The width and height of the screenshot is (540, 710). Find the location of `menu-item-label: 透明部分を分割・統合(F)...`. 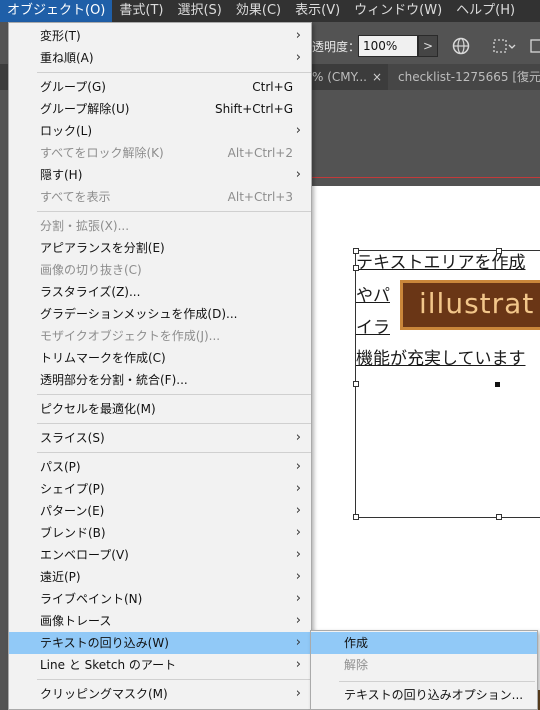

menu-item-label: 透明部分を分割・統合(F)... is located at coordinates (114, 380).